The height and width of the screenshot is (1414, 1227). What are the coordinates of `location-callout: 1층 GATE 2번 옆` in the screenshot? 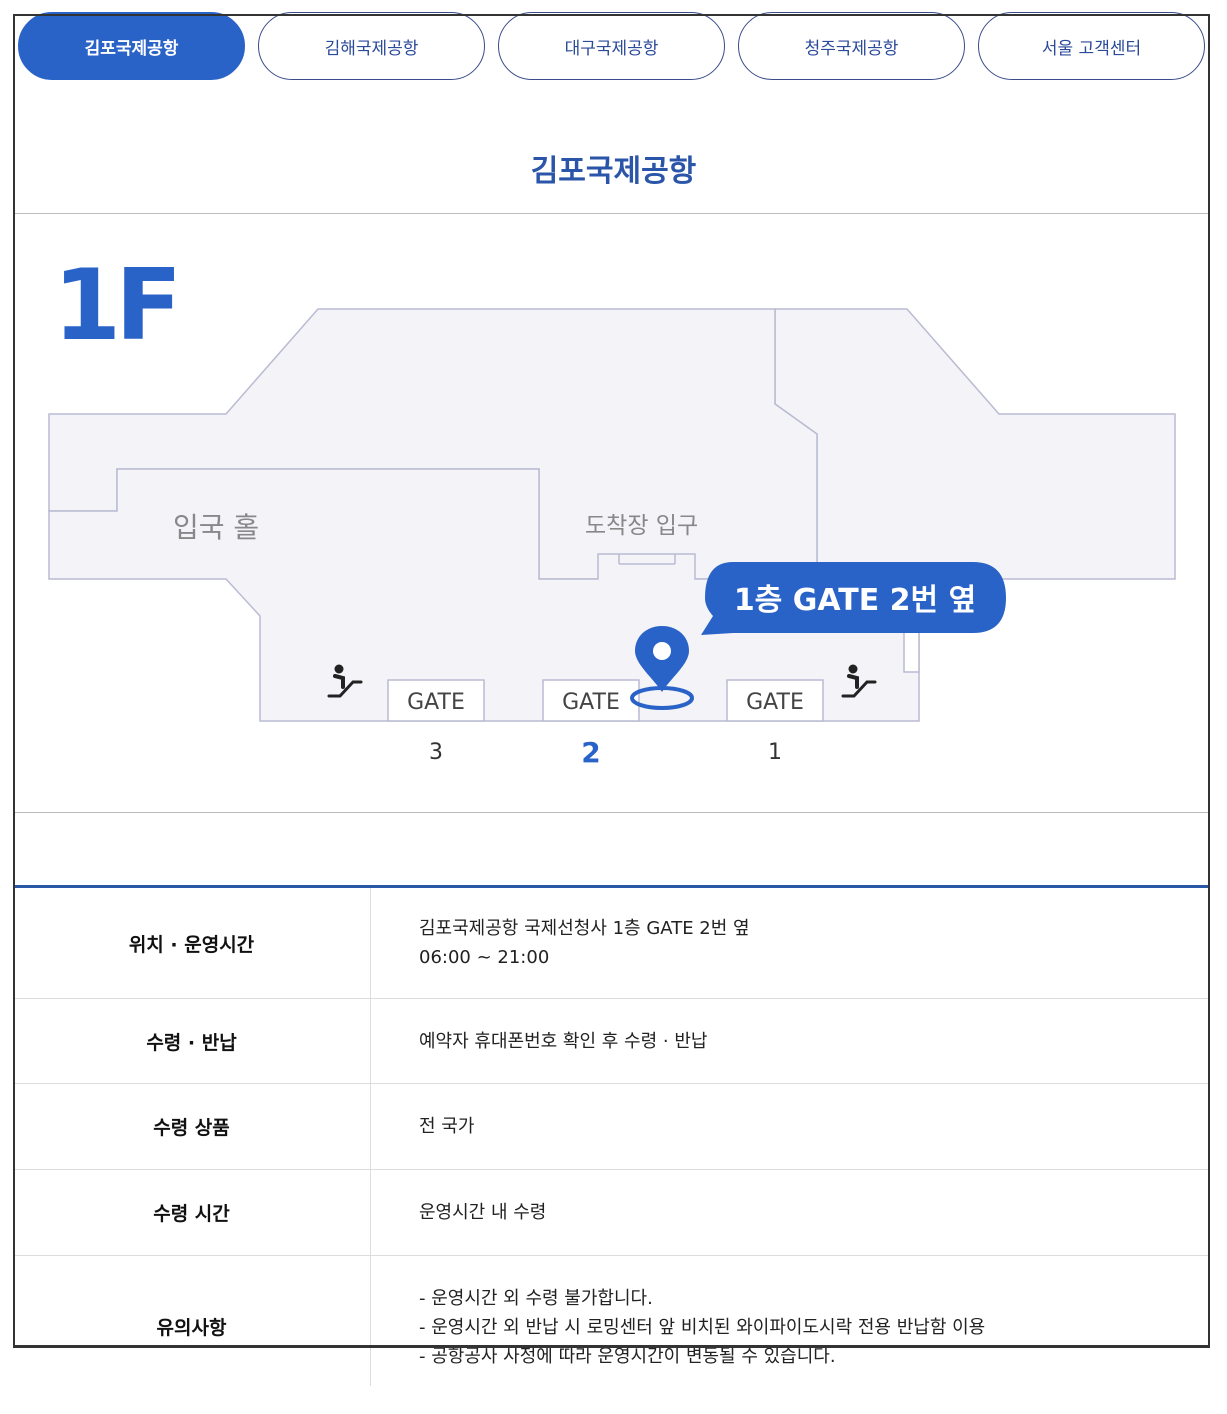 It's located at (853, 598).